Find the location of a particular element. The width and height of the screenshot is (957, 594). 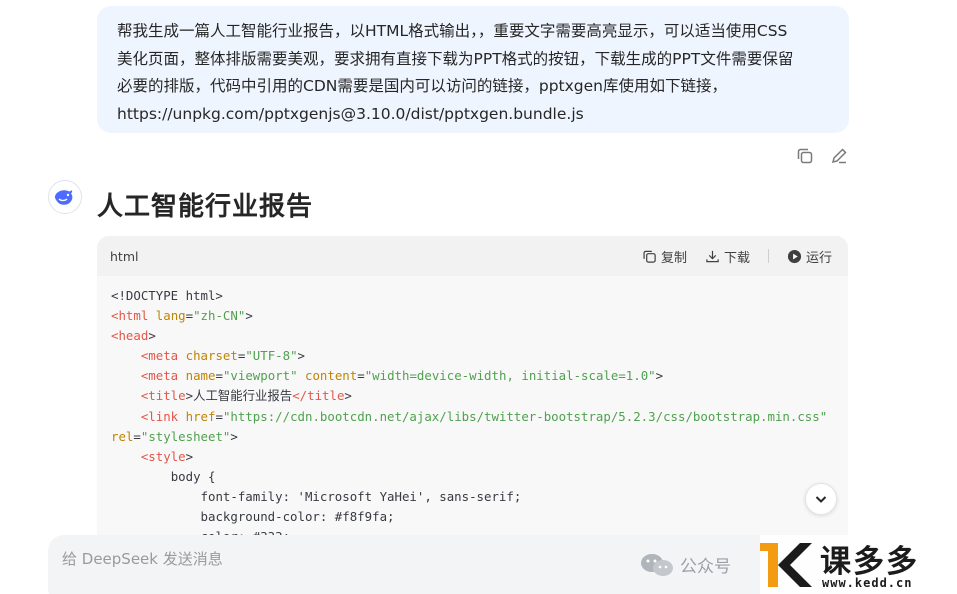

code-line: background-color: #f8f9fa; is located at coordinates (297, 517).